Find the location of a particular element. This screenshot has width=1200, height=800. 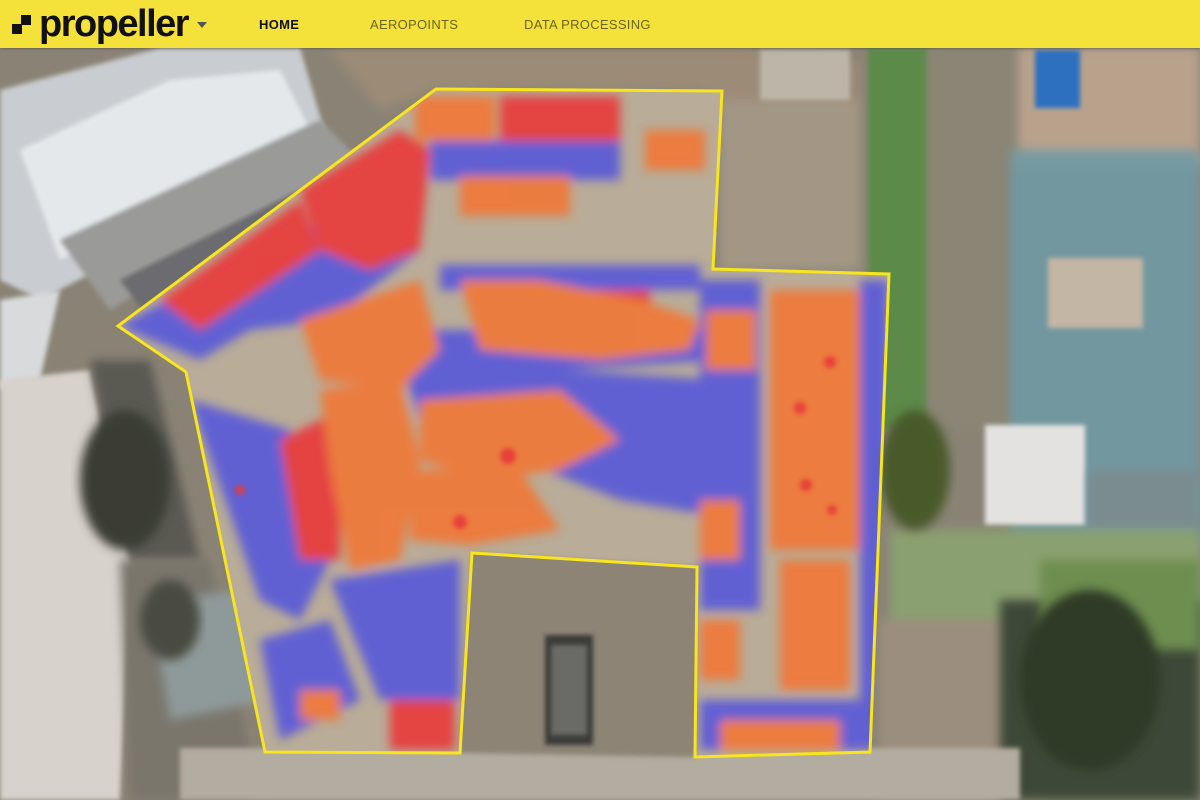

propeller-logo-menu: propeller is located at coordinates (110, 24).